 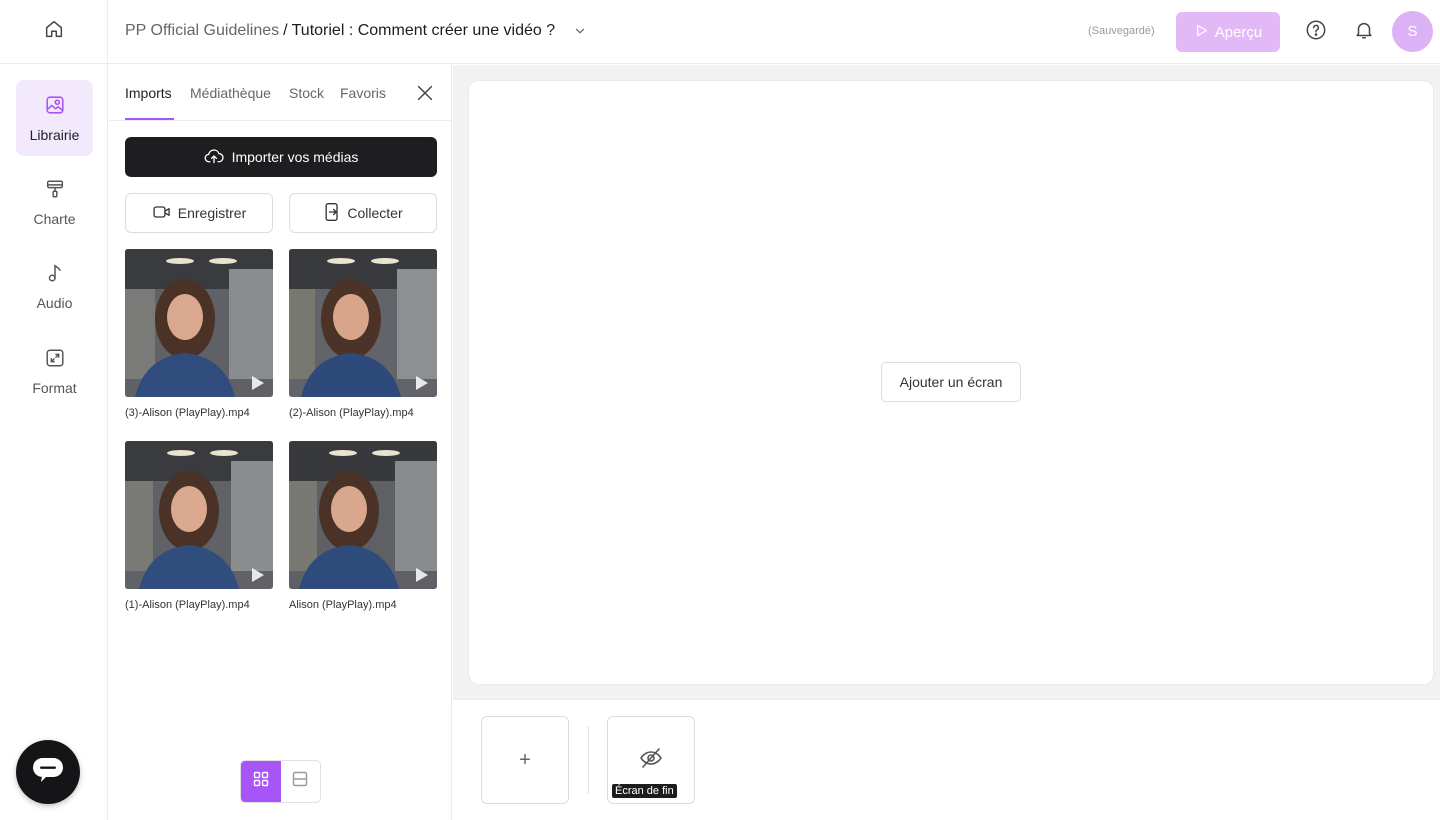 What do you see at coordinates (1201, 32) in the screenshot?
I see `play-outline-icon` at bounding box center [1201, 32].